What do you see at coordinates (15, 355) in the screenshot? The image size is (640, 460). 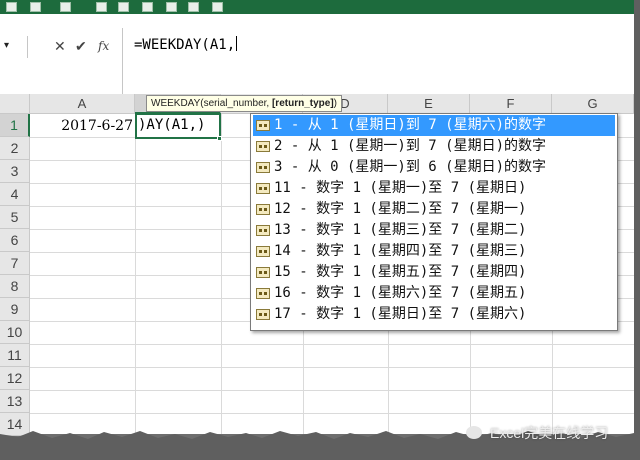 I see `row-header-11: 11` at bounding box center [15, 355].